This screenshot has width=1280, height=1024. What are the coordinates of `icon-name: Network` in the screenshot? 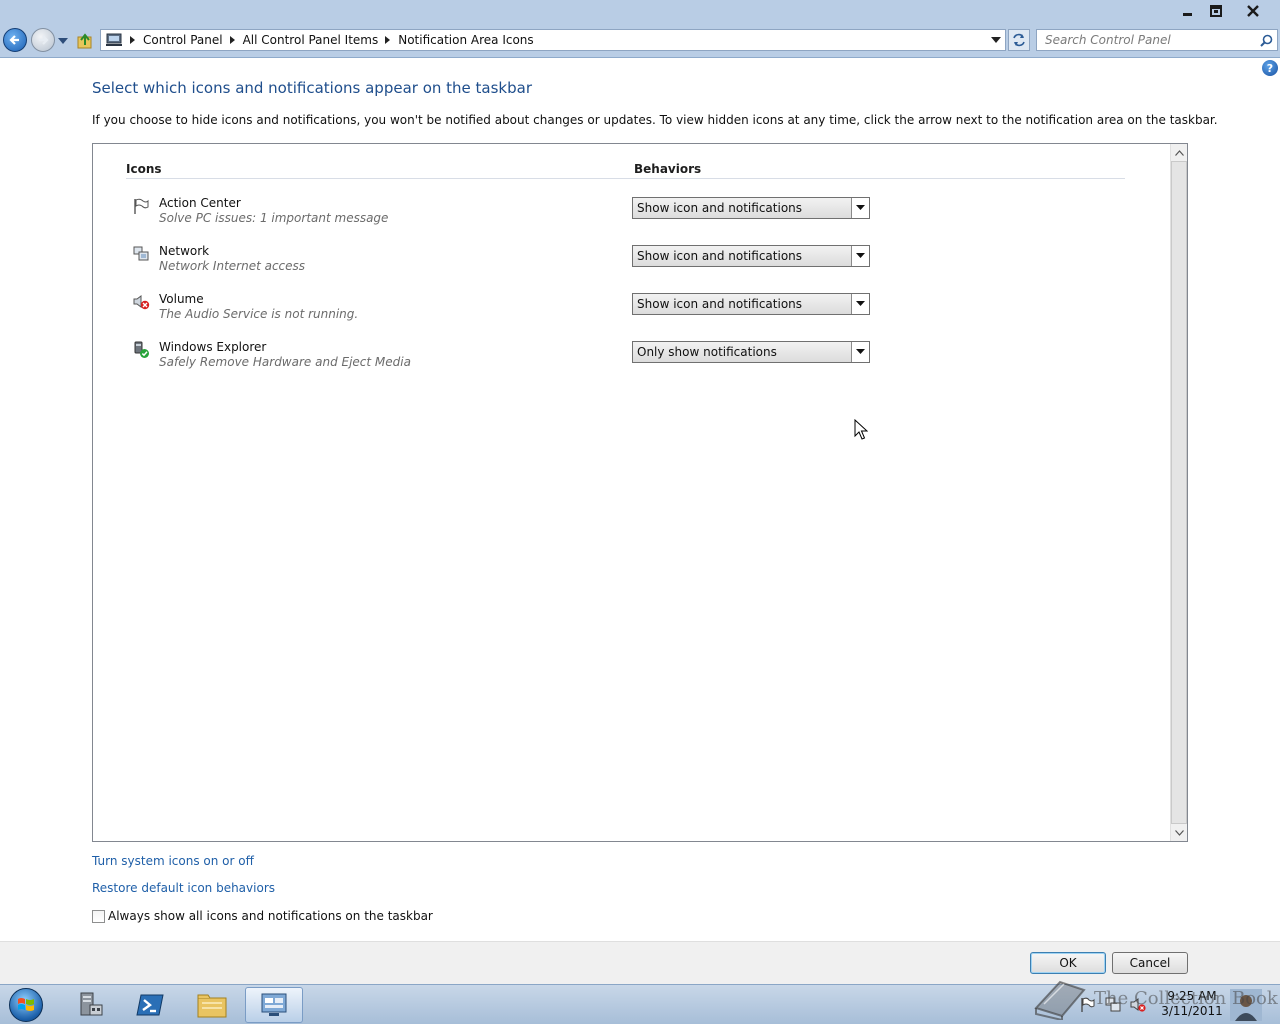 It's located at (184, 251).